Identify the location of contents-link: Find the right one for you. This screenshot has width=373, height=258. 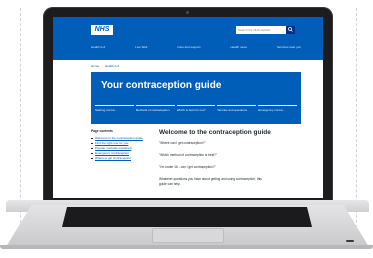
(119, 143).